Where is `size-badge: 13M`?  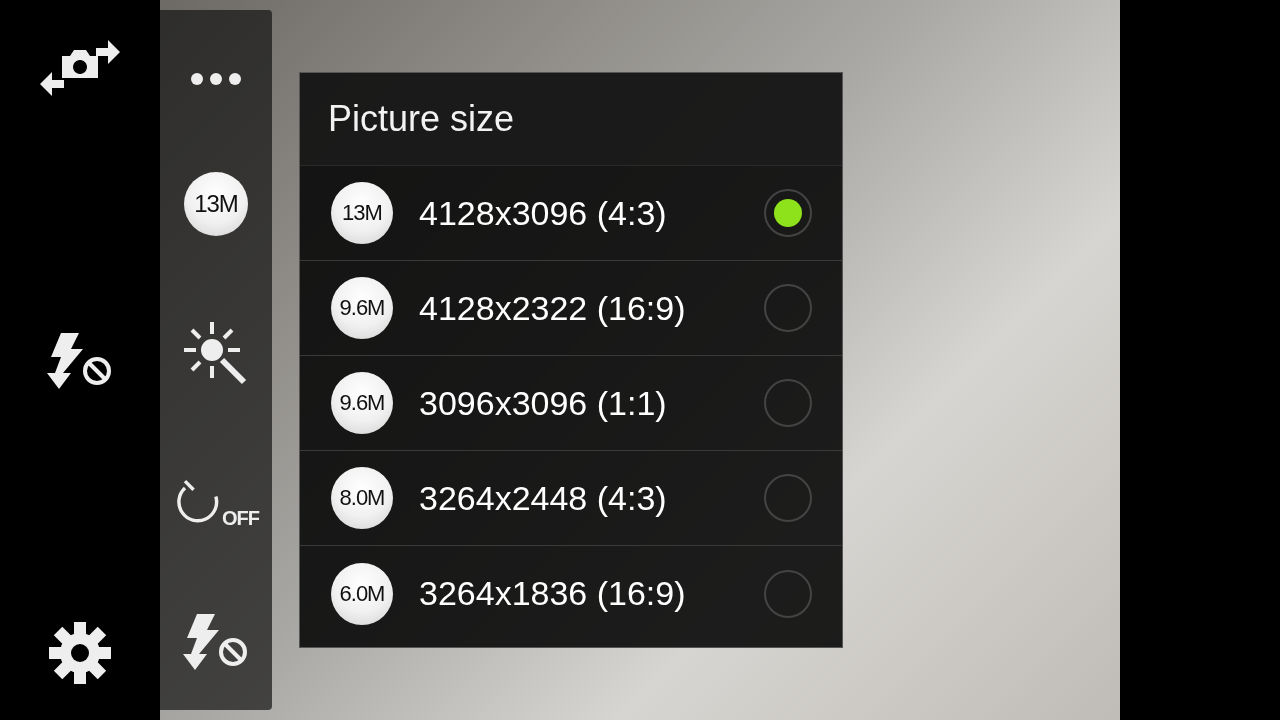 size-badge: 13M is located at coordinates (362, 213).